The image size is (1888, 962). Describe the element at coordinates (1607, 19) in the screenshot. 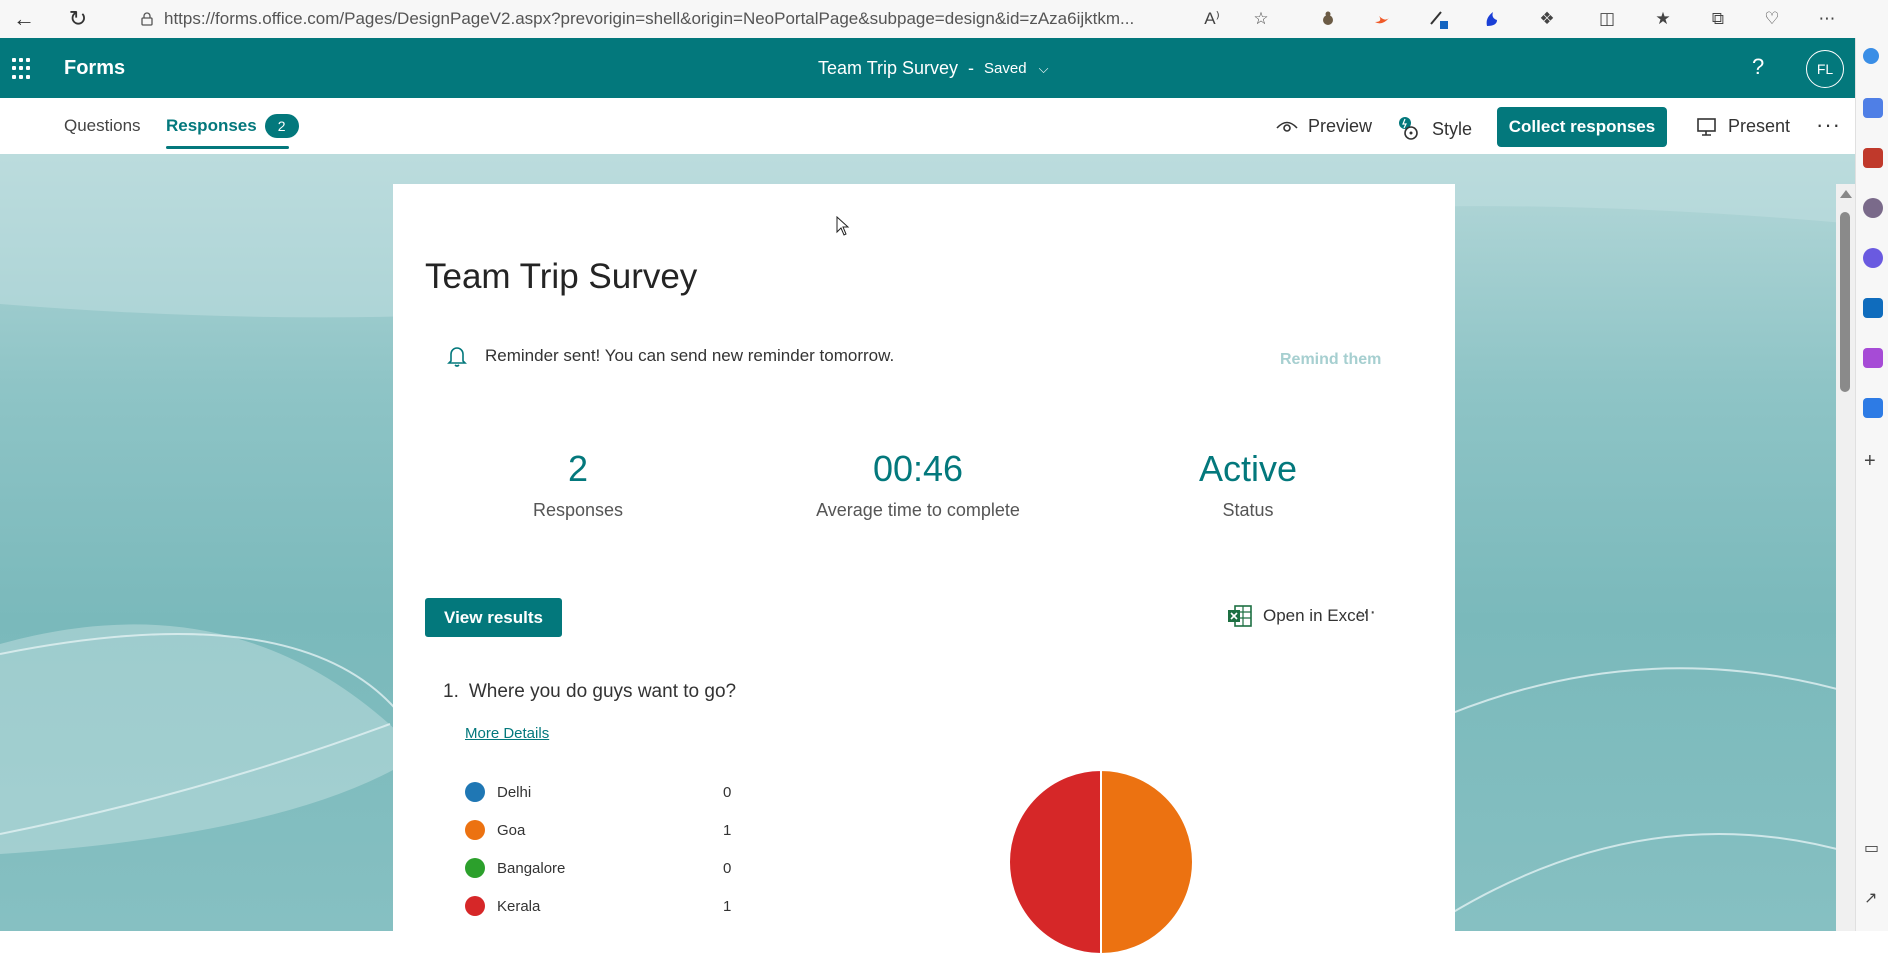

I see `split-screen-icon: ◫` at that location.